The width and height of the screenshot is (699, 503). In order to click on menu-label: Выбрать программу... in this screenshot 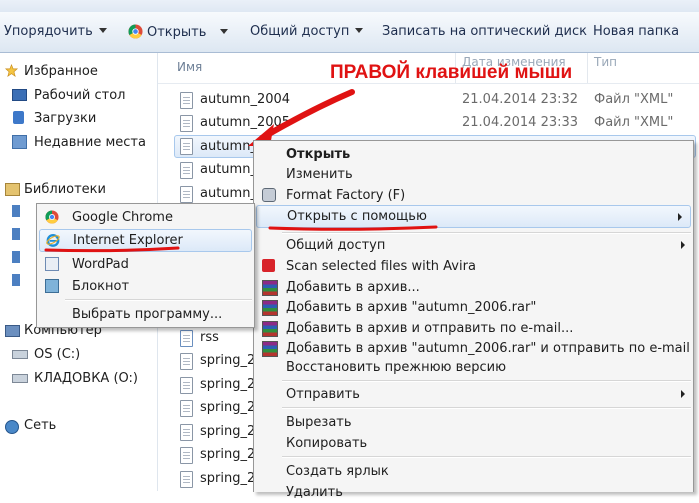, I will do `click(147, 314)`.